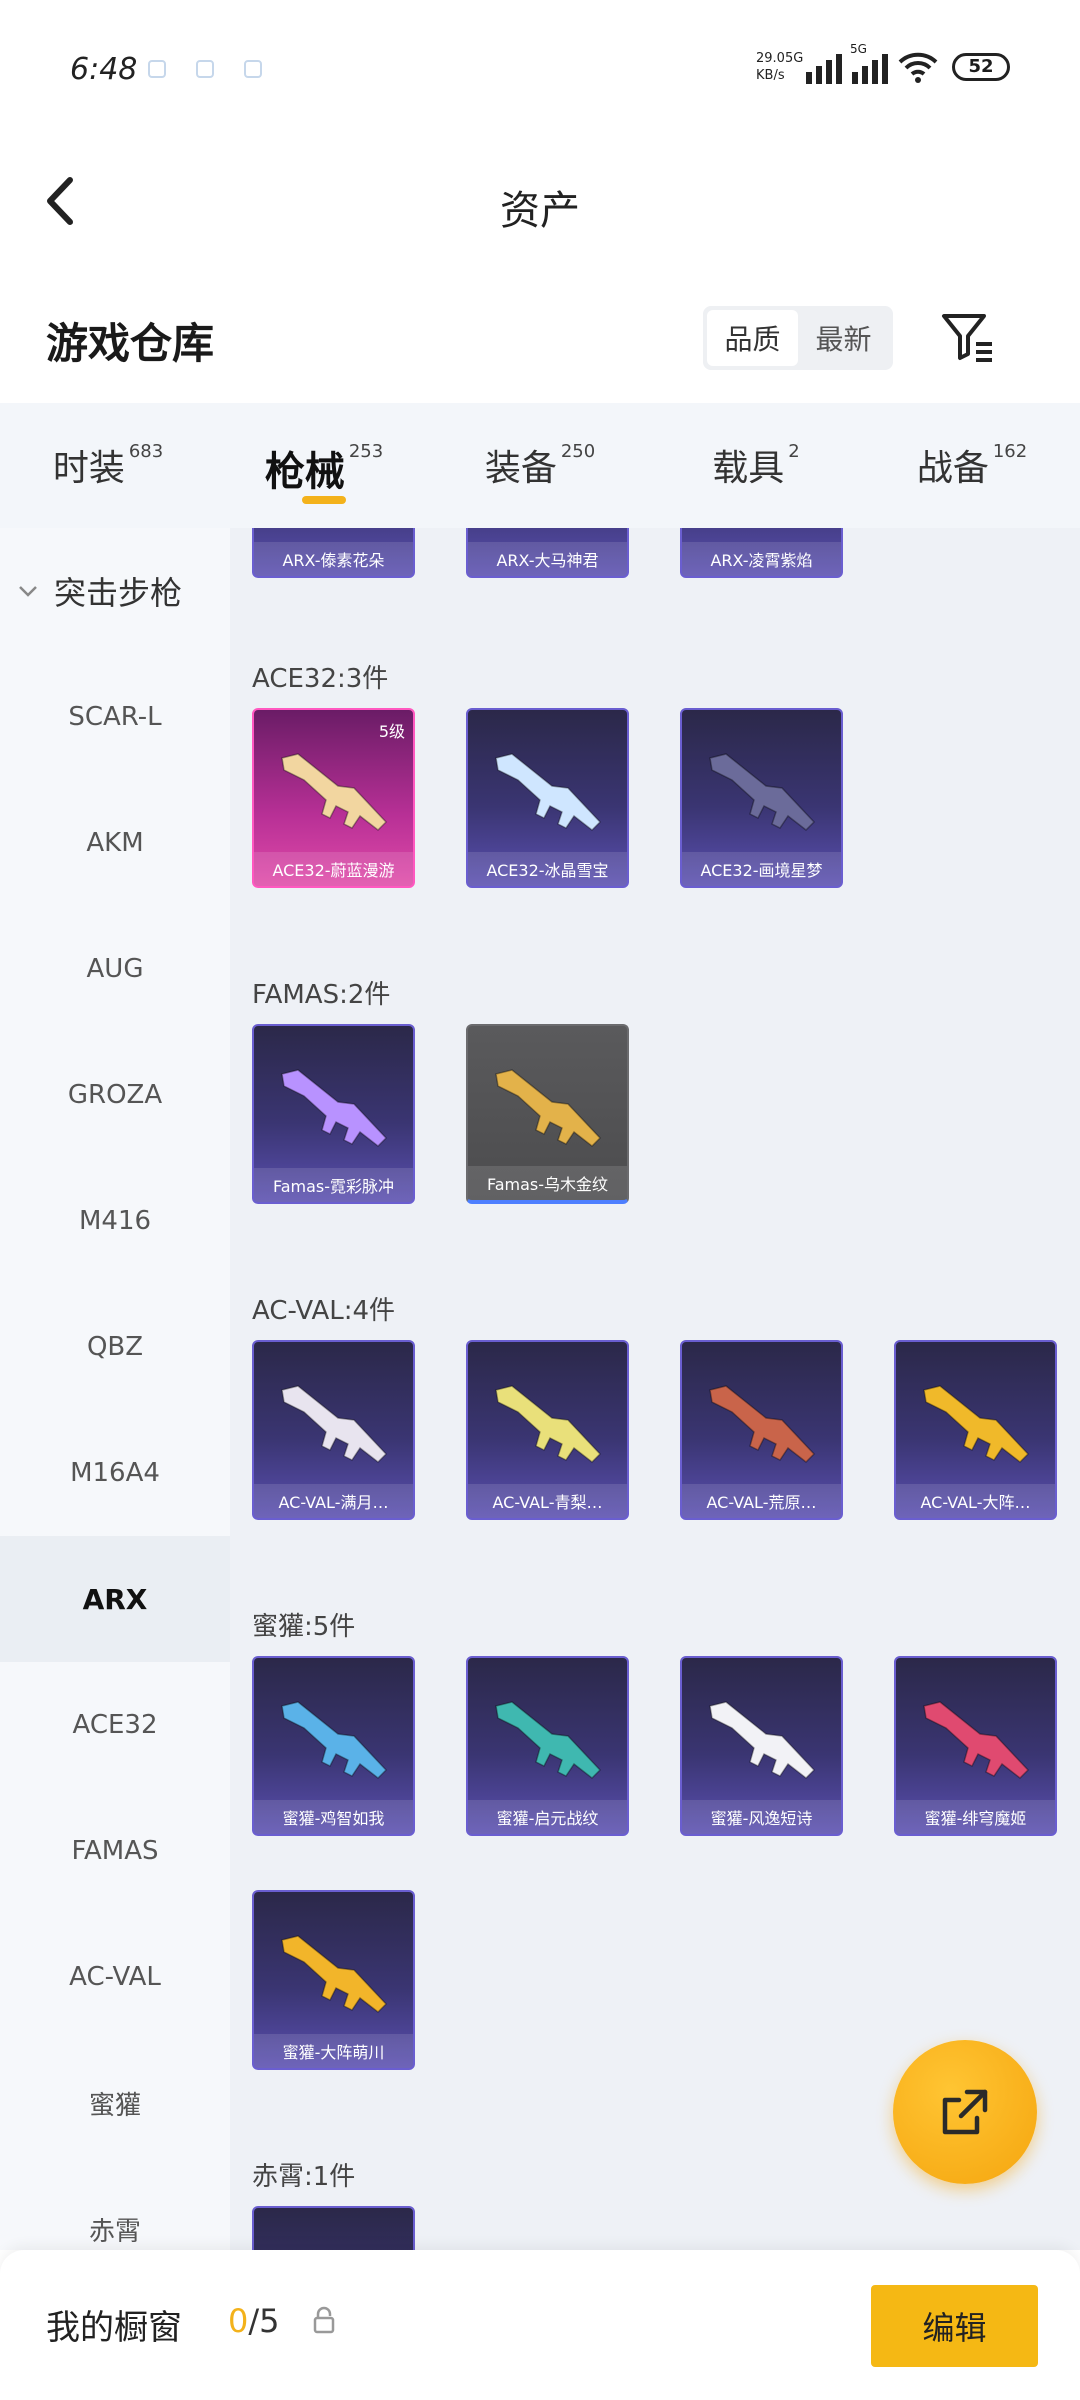  Describe the element at coordinates (761, 798) in the screenshot. I see `weapon-card: ACE32-画境星梦` at that location.